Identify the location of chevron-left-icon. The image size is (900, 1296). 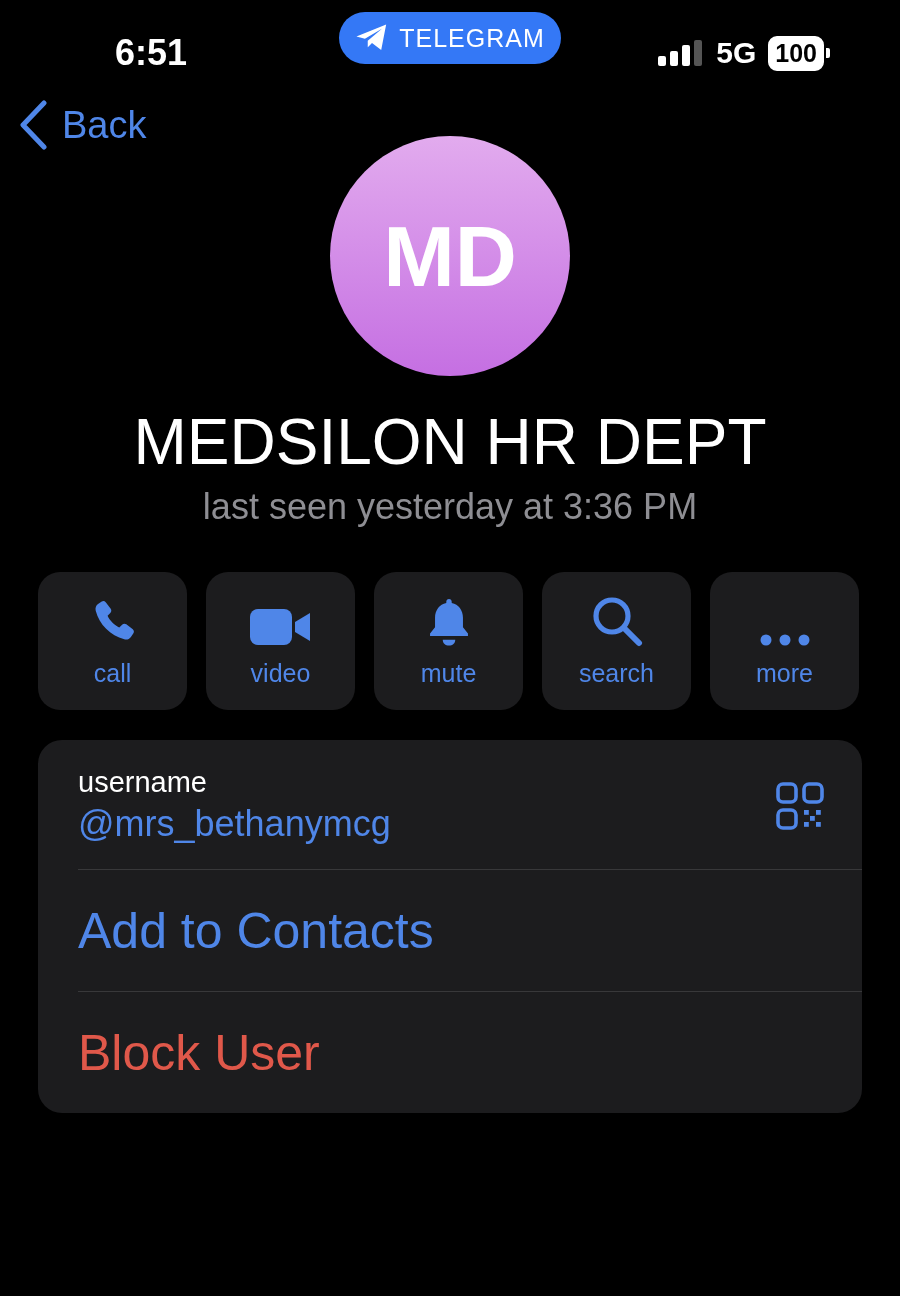
(33, 125).